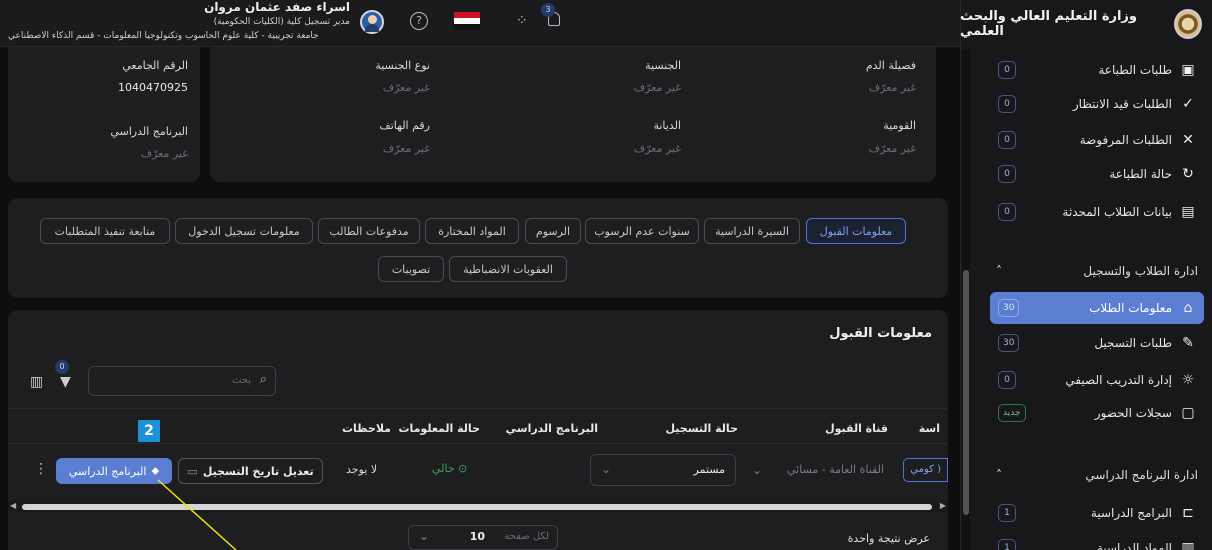  Describe the element at coordinates (155, 65) in the screenshot. I see `field-label: الرقم الجامعي` at that location.